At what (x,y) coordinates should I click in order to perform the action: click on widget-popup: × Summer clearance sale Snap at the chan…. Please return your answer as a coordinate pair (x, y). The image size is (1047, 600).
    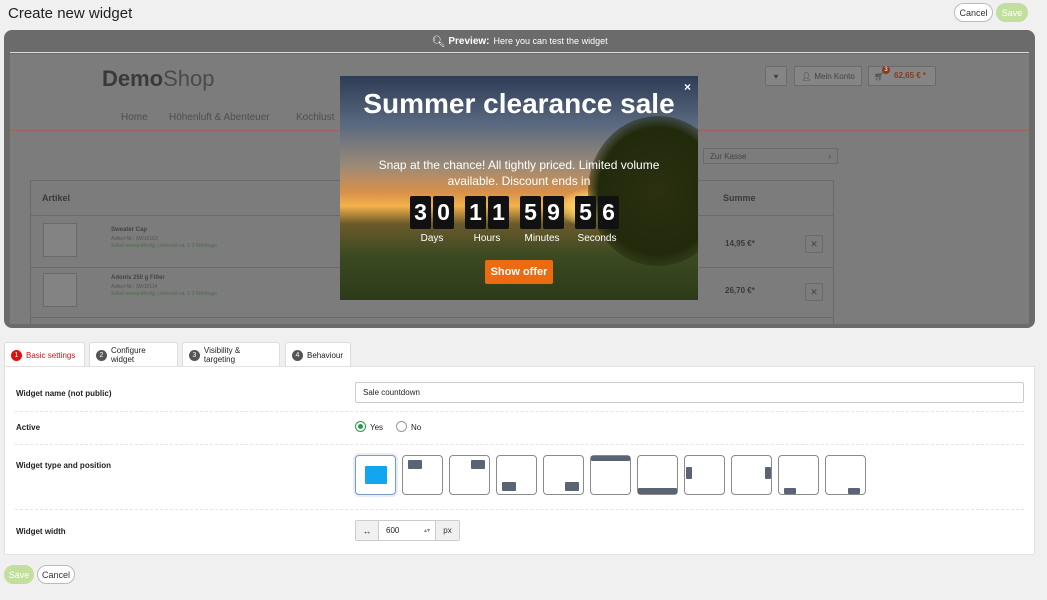
    Looking at the image, I should click on (519, 188).